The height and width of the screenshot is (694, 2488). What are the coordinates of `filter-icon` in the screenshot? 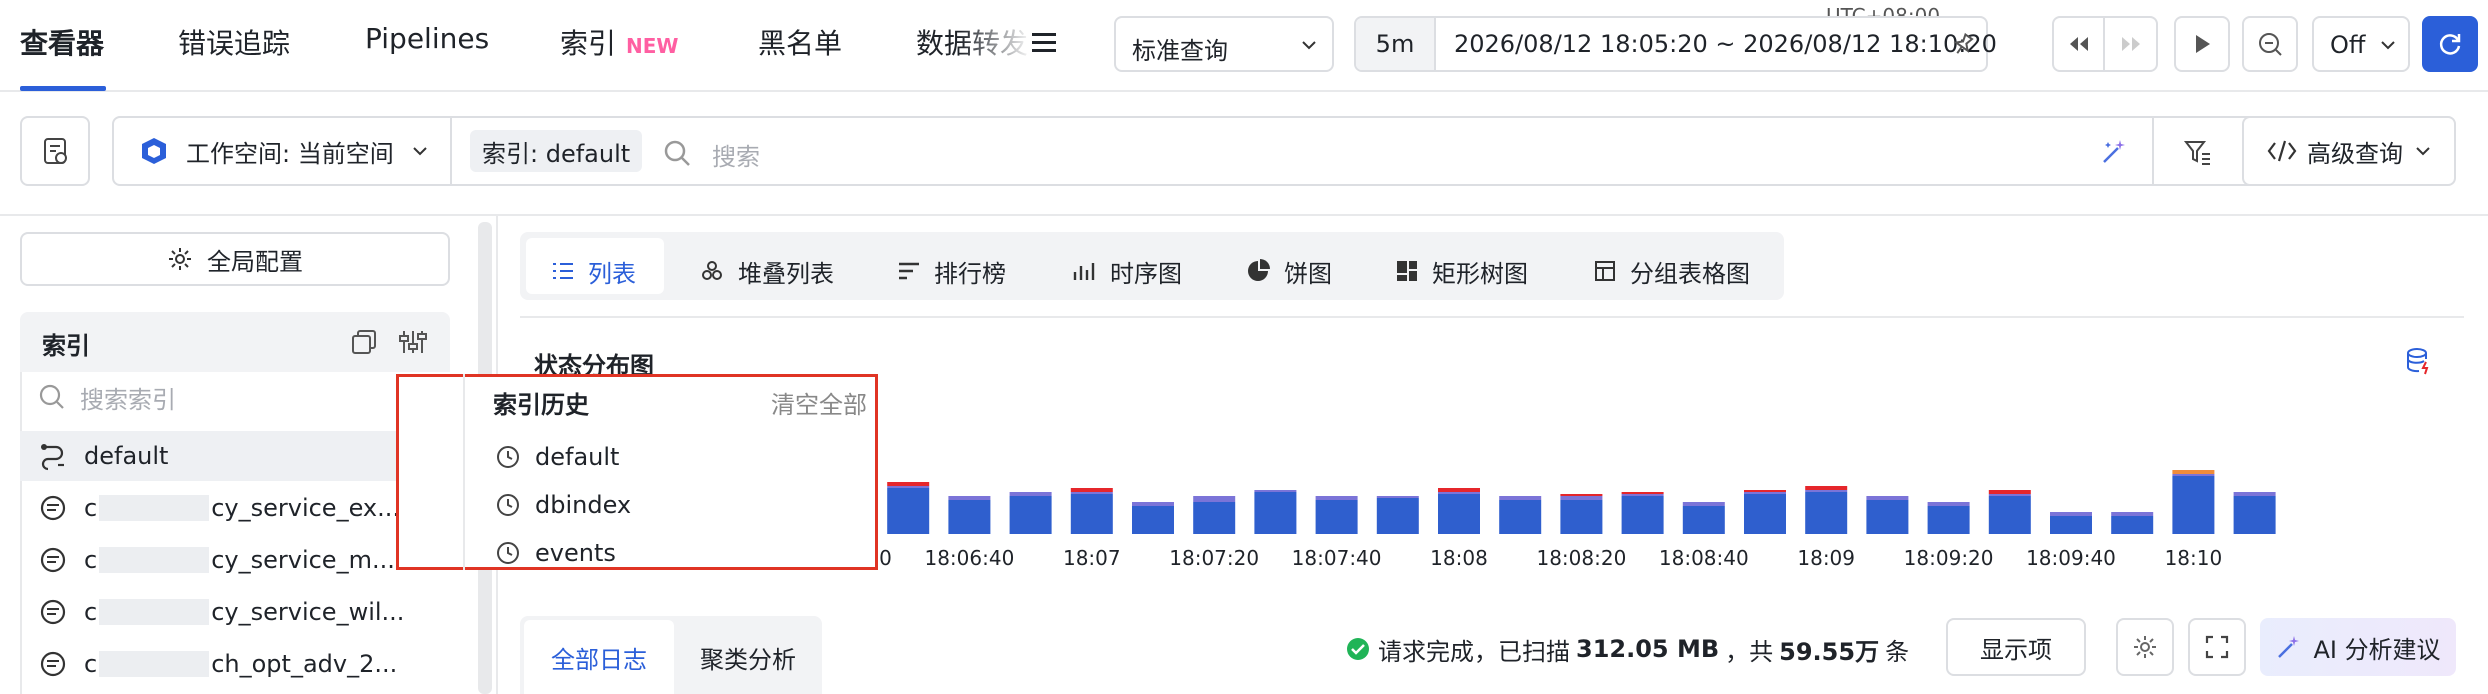 It's located at (2198, 152).